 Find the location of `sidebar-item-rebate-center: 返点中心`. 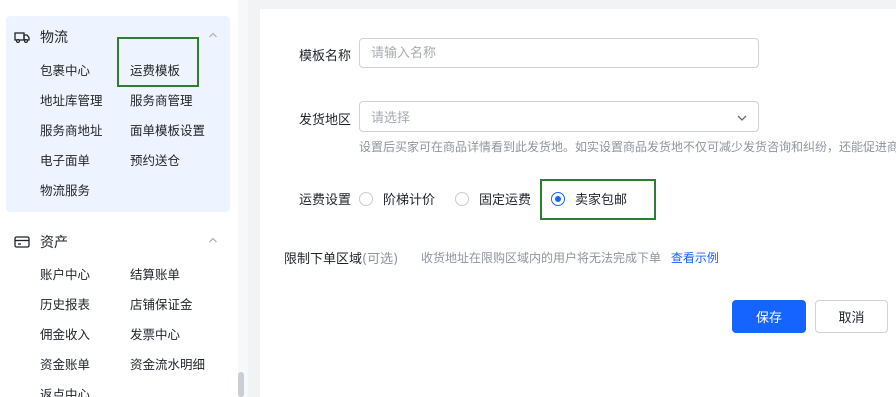

sidebar-item-rebate-center: 返点中心 is located at coordinates (65, 390).